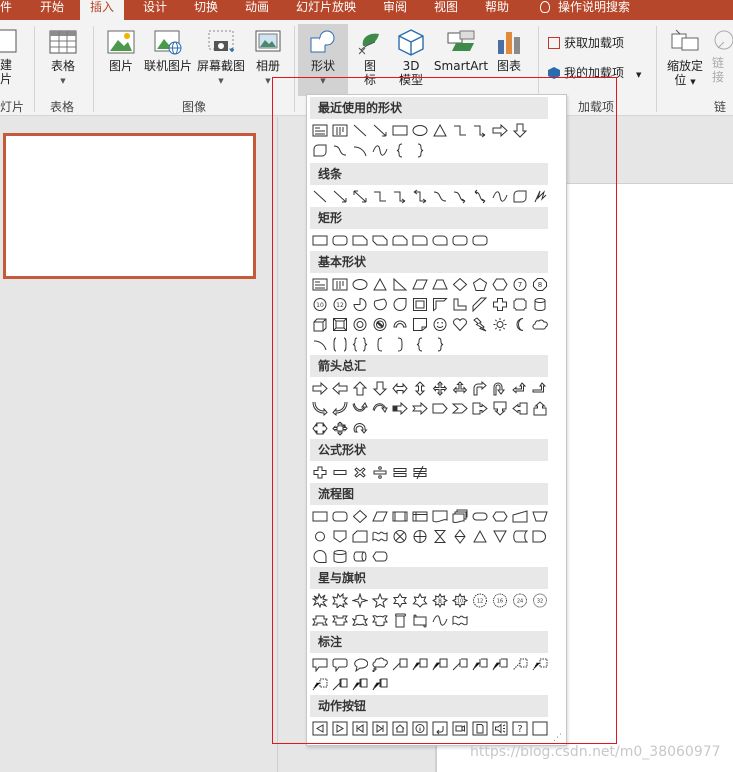  What do you see at coordinates (400, 304) in the screenshot?
I see `shape-teardrop-icon` at bounding box center [400, 304].